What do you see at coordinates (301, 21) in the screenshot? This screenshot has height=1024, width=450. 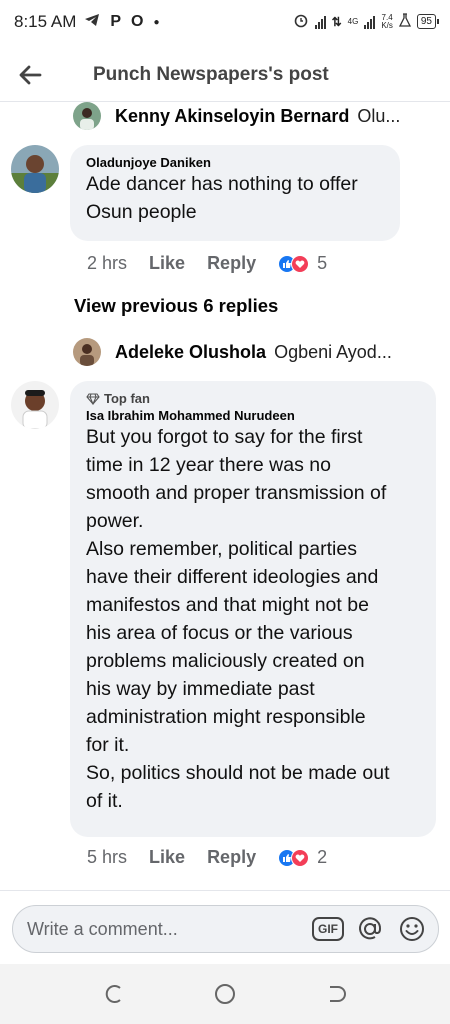 I see `alarm-icon` at bounding box center [301, 21].